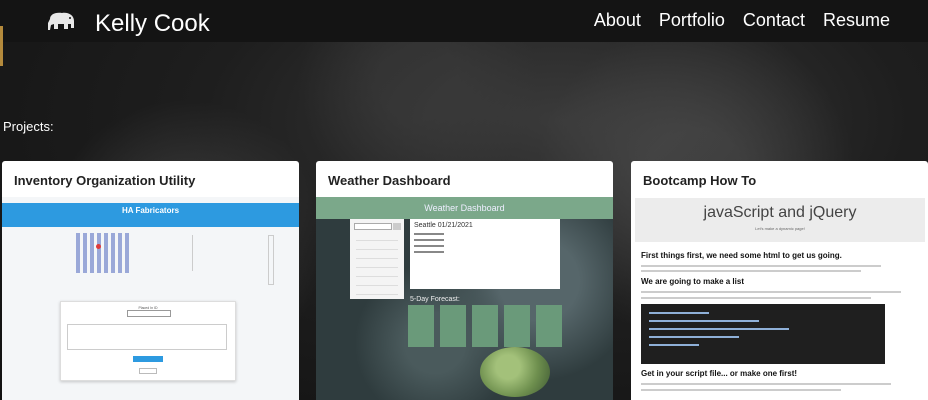 Image resolution: width=928 pixels, height=400 pixels. What do you see at coordinates (397, 226) in the screenshot?
I see `thumb-search-button` at bounding box center [397, 226].